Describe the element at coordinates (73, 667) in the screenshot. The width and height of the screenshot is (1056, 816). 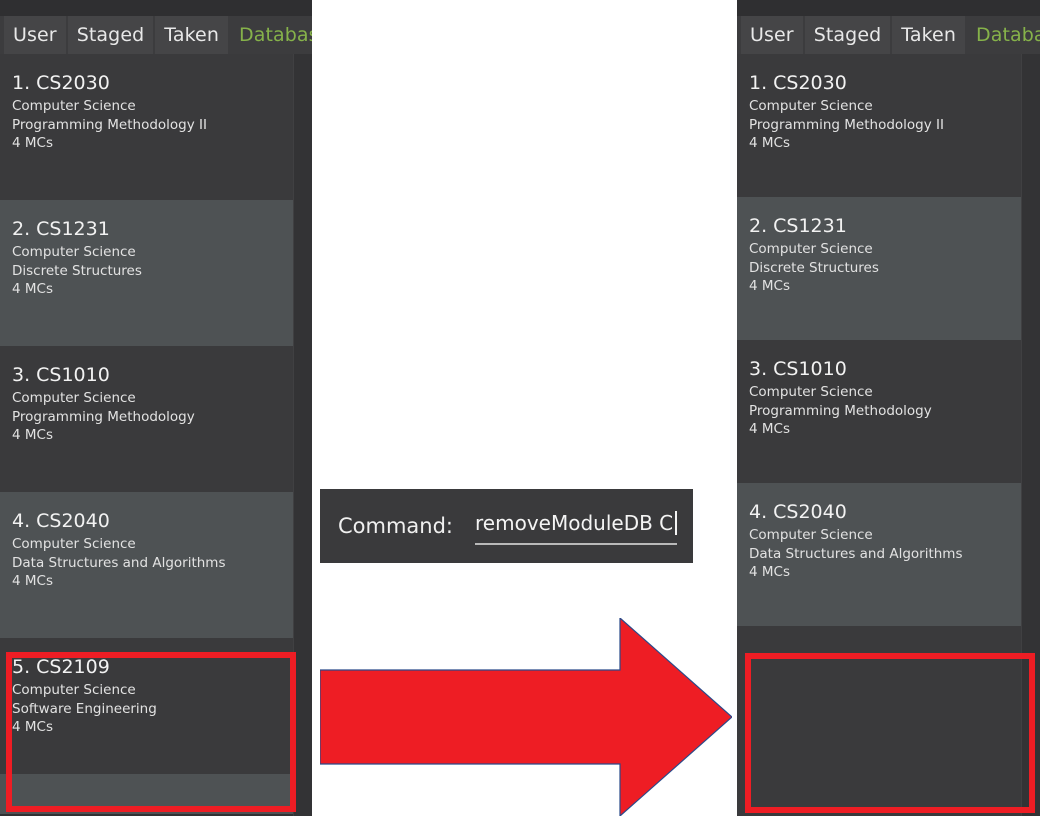
I see `module-code: CS2109` at that location.